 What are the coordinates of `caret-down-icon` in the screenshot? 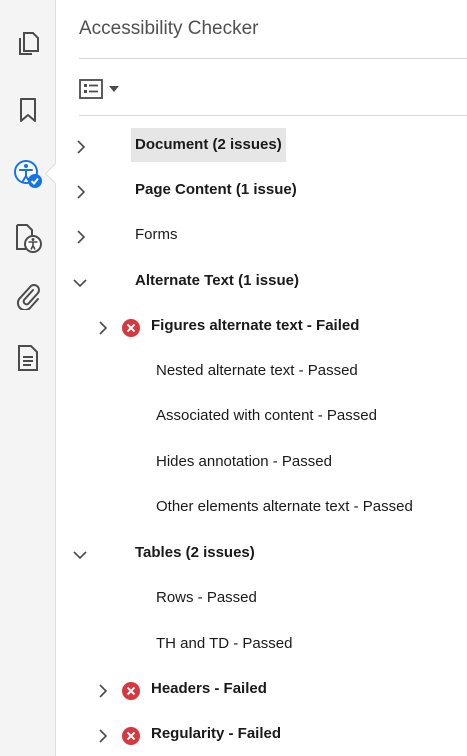 It's located at (114, 89).